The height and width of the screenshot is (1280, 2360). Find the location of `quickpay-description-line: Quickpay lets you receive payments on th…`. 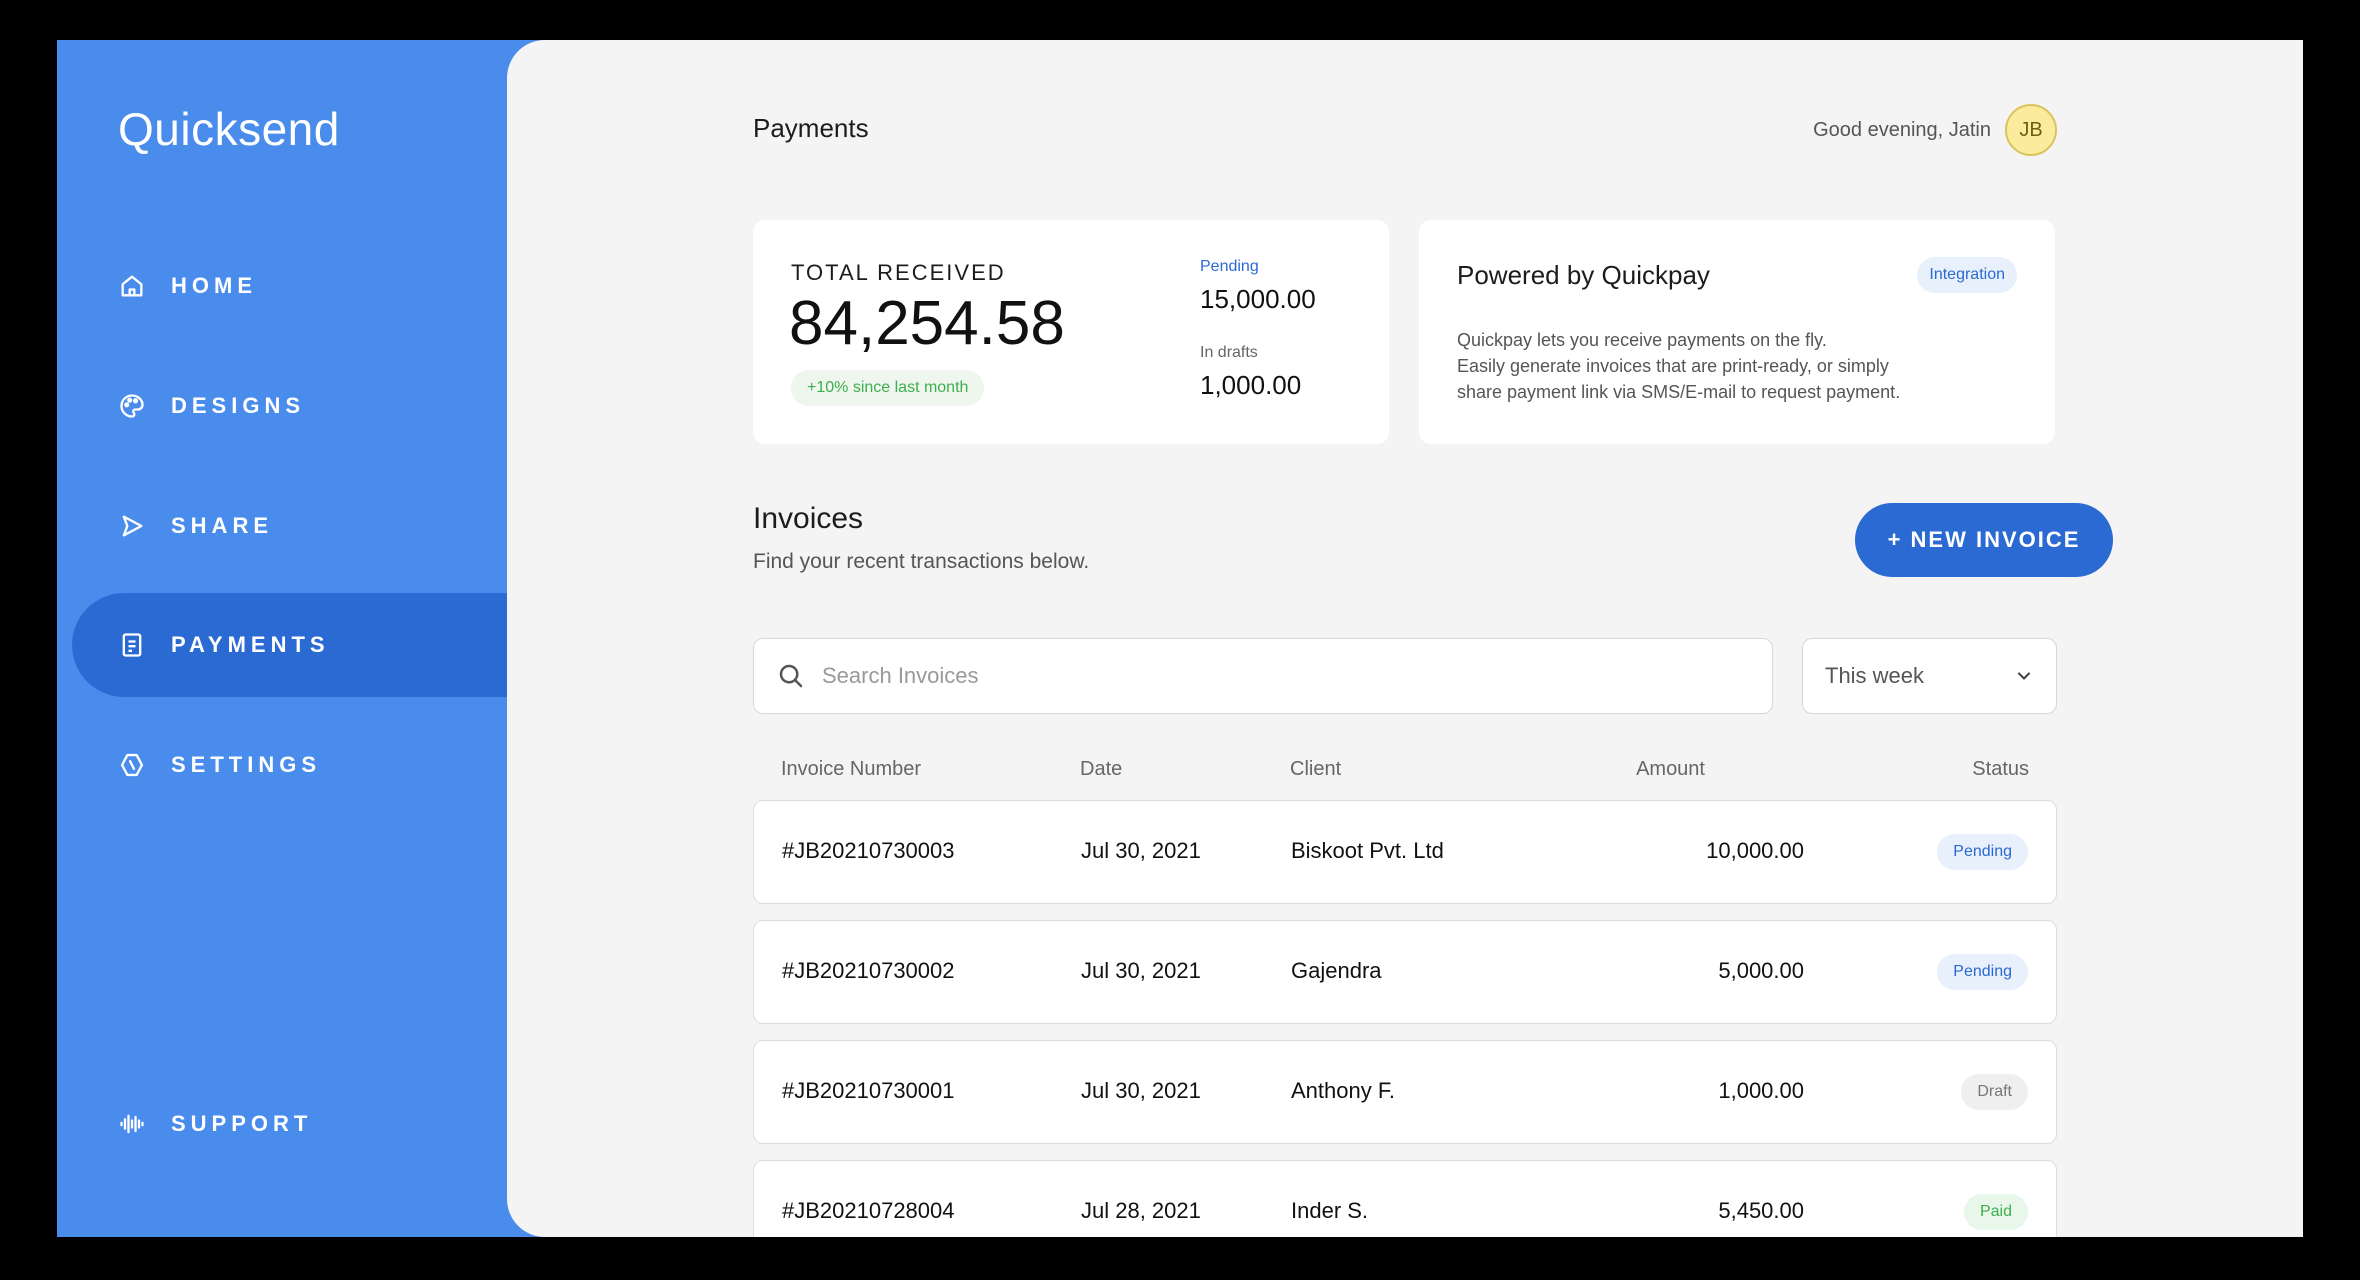

quickpay-description-line: Quickpay lets you receive payments on th… is located at coordinates (1642, 340).